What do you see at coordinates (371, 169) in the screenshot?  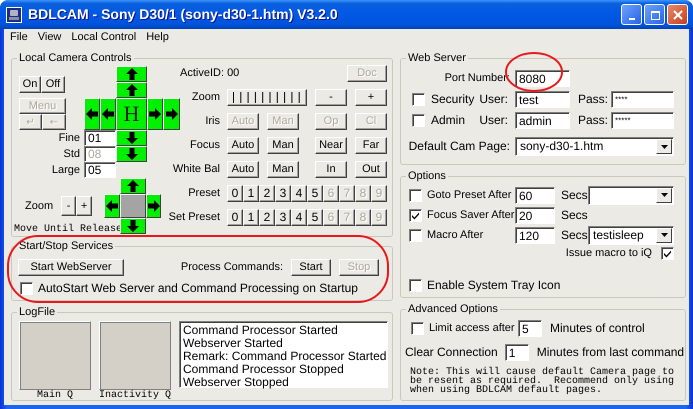 I see `control-button: Out` at bounding box center [371, 169].